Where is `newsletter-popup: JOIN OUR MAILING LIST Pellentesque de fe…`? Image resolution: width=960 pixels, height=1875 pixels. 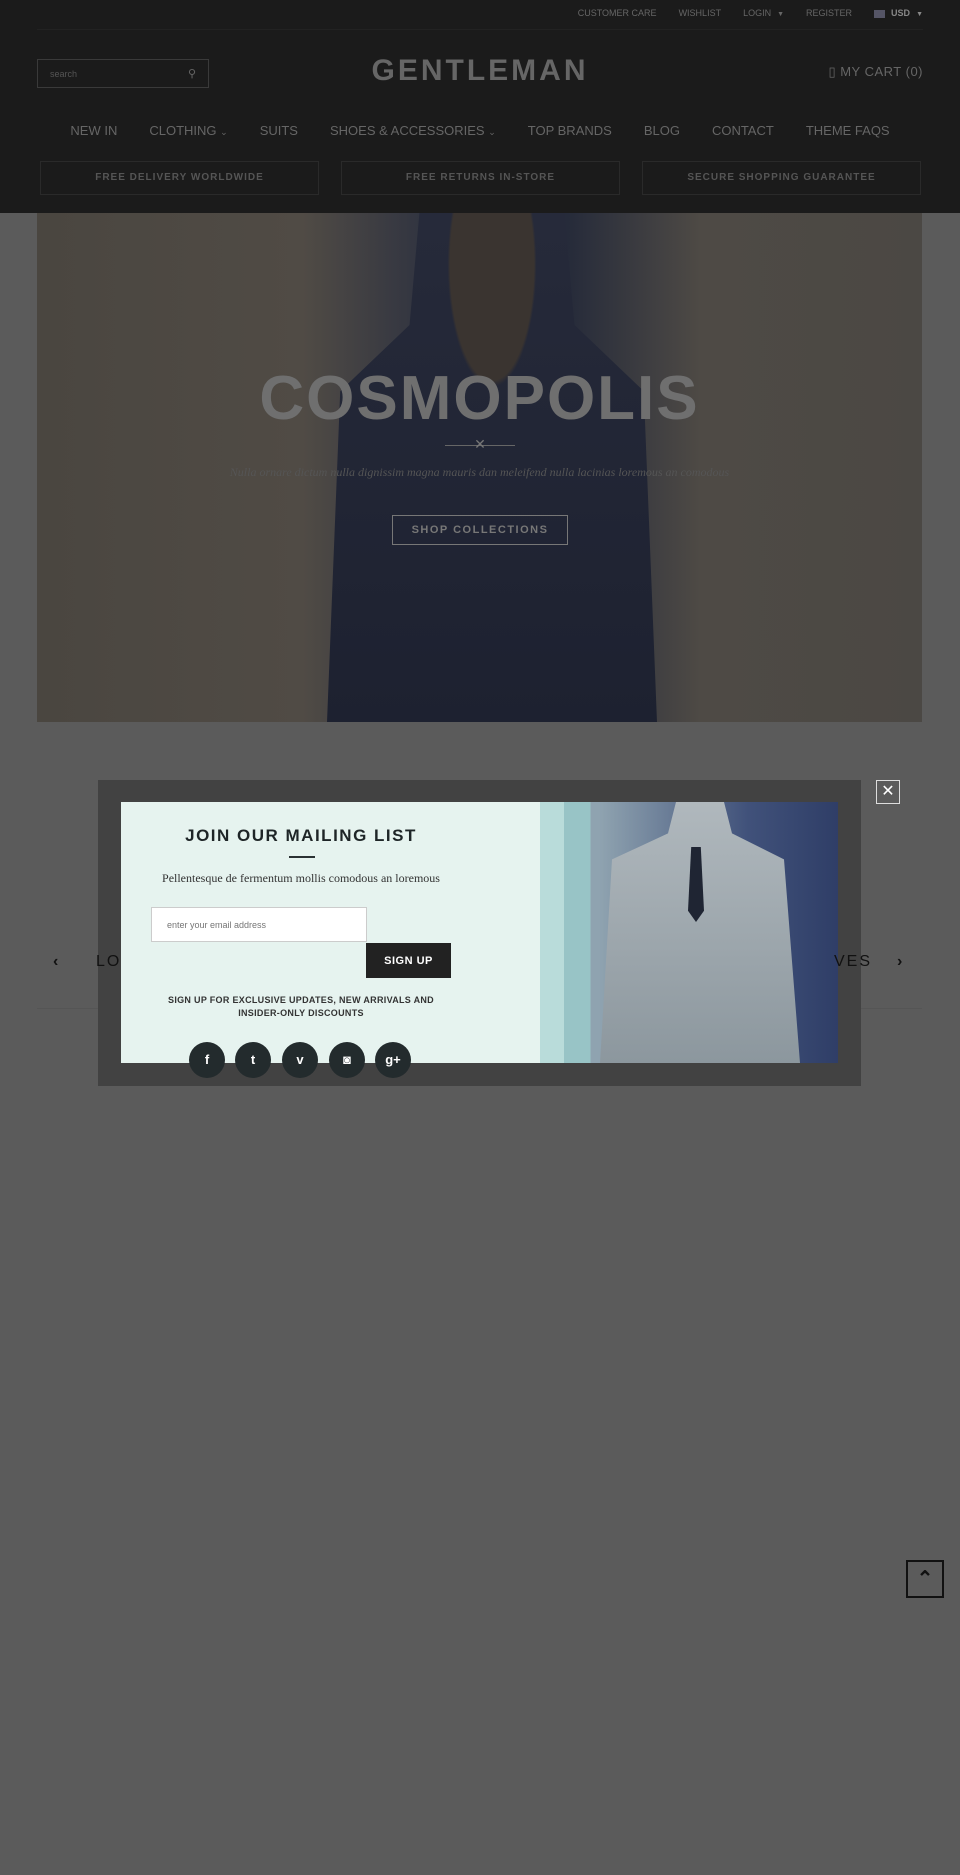 newsletter-popup: JOIN OUR MAILING LIST Pellentesque de fe… is located at coordinates (479, 933).